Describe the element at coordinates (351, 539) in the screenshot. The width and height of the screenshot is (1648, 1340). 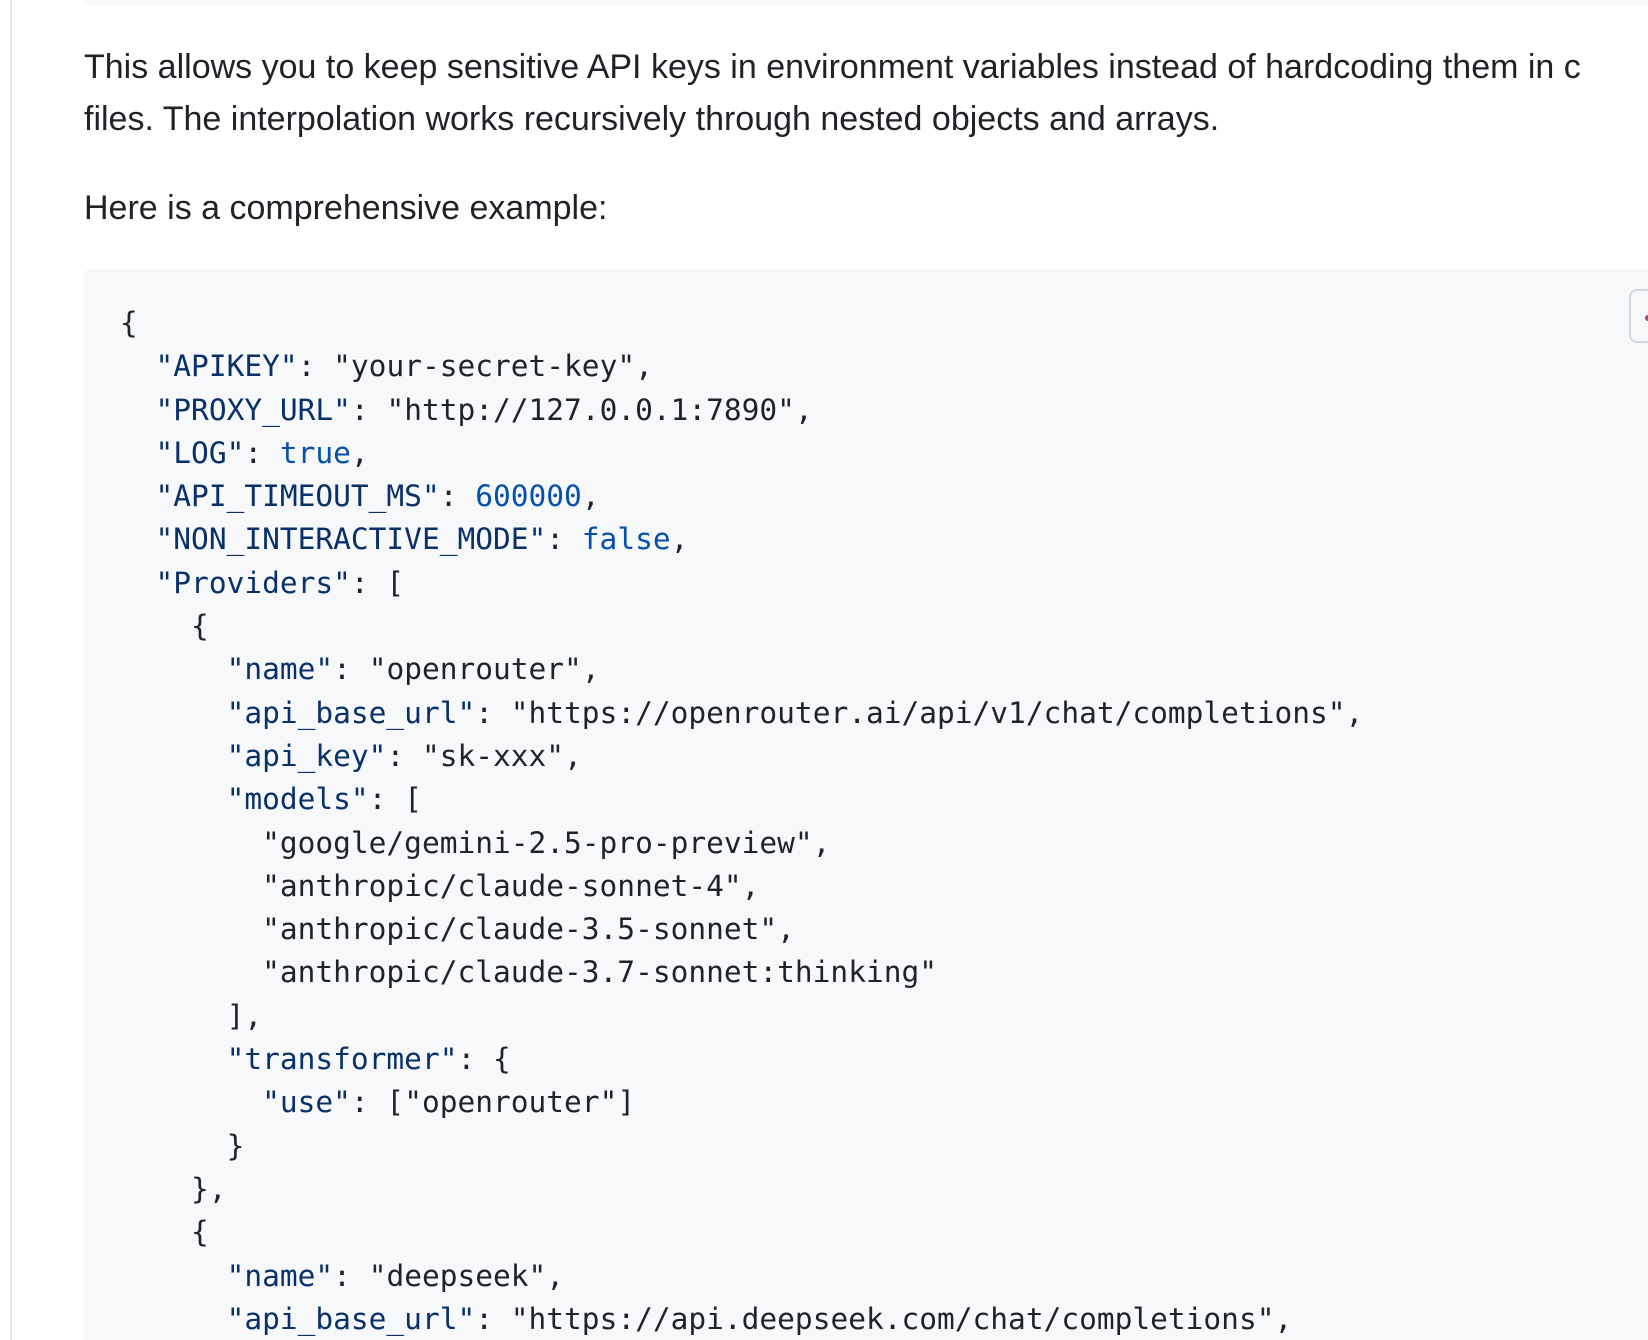
I see `code-key: "NON_INTERACTIVE_MODE"` at that location.